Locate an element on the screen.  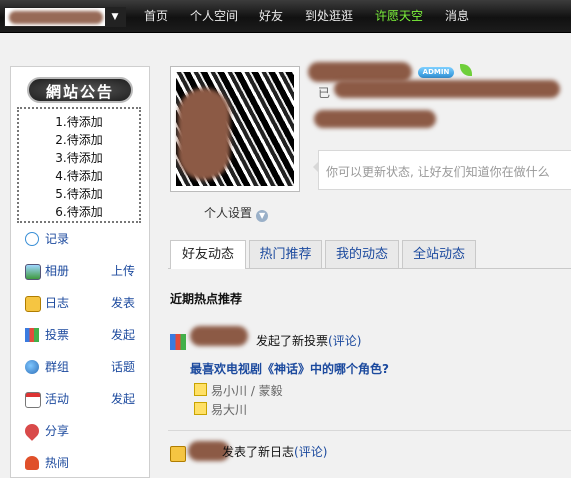
notice-item: 1.待添加 is located at coordinates (79, 122).